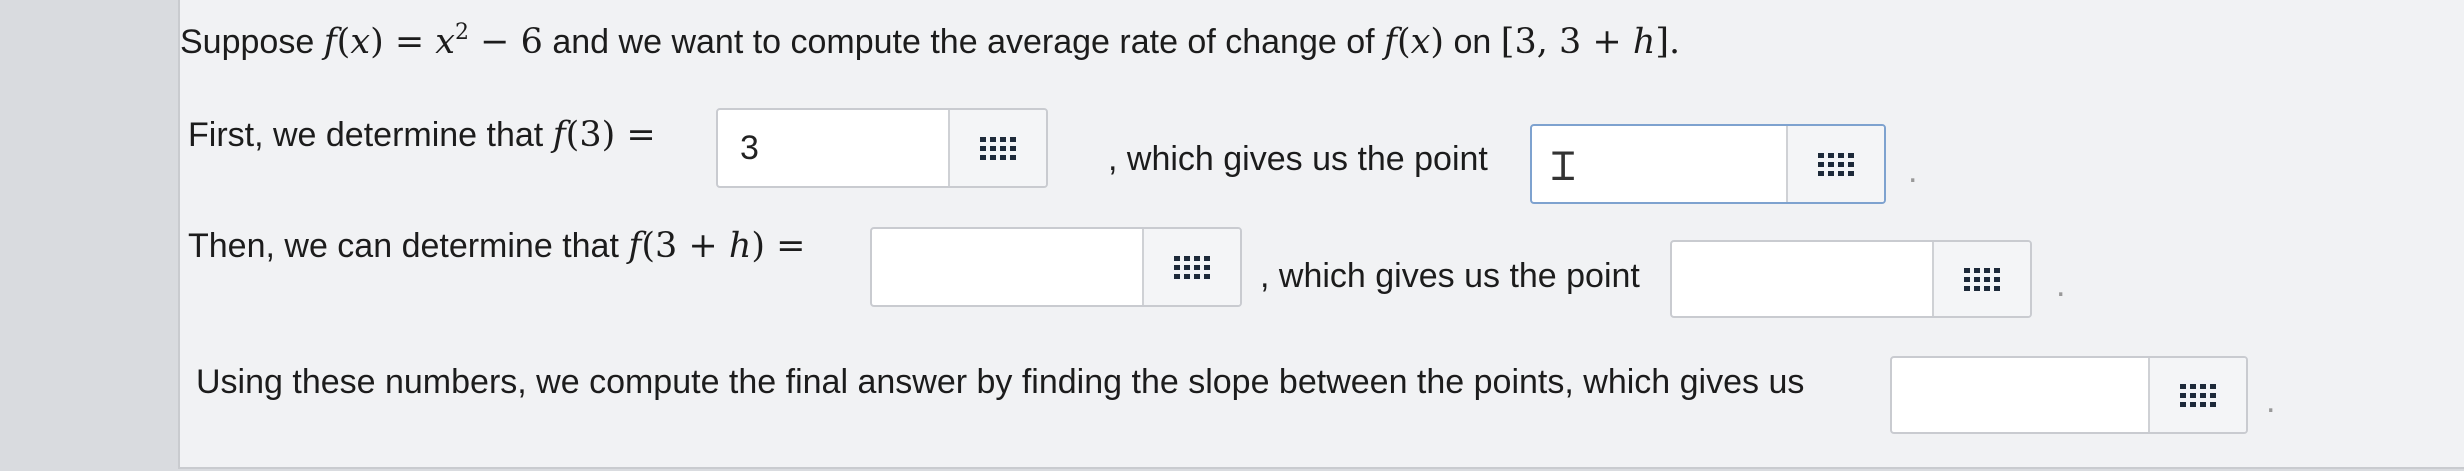 The height and width of the screenshot is (471, 2464). What do you see at coordinates (403, 246) in the screenshot?
I see `step2-label: Then, we can determine that` at bounding box center [403, 246].